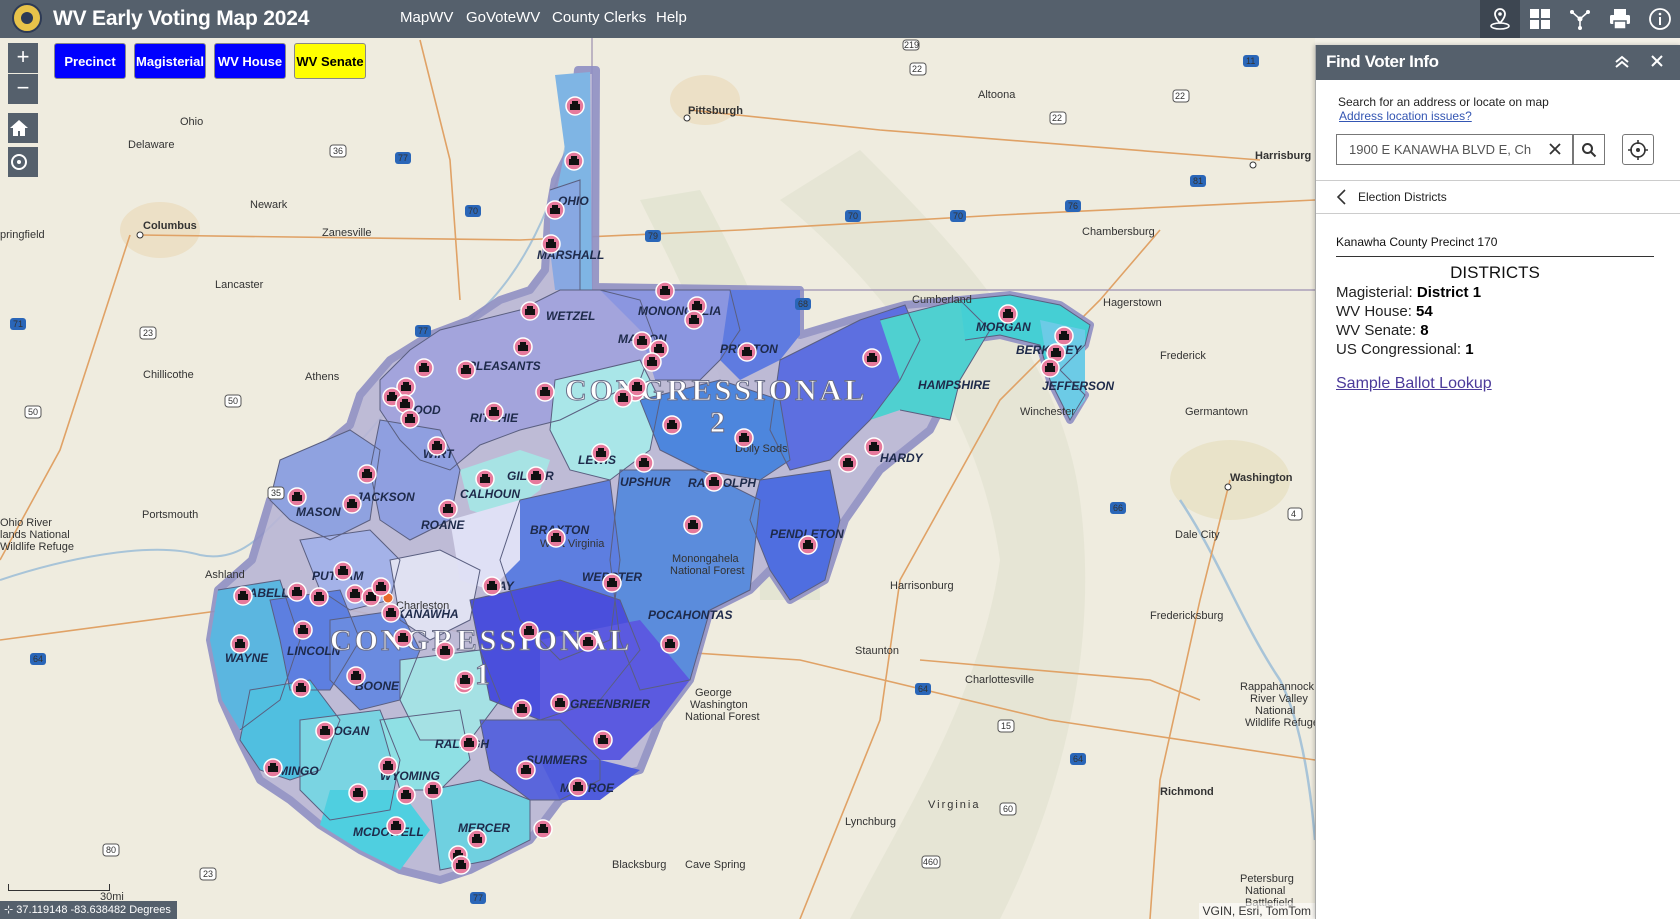 The width and height of the screenshot is (1680, 919). Describe the element at coordinates (90, 61) in the screenshot. I see `precinct-layer-button: Precinct` at that location.